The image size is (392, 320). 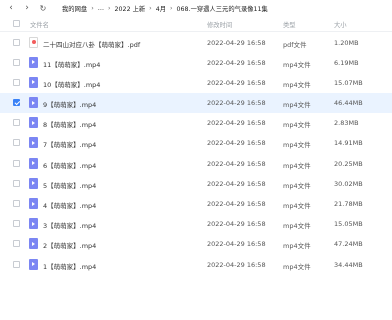 I want to click on file-name: 8【萌萌家】.mp4, so click(x=69, y=124).